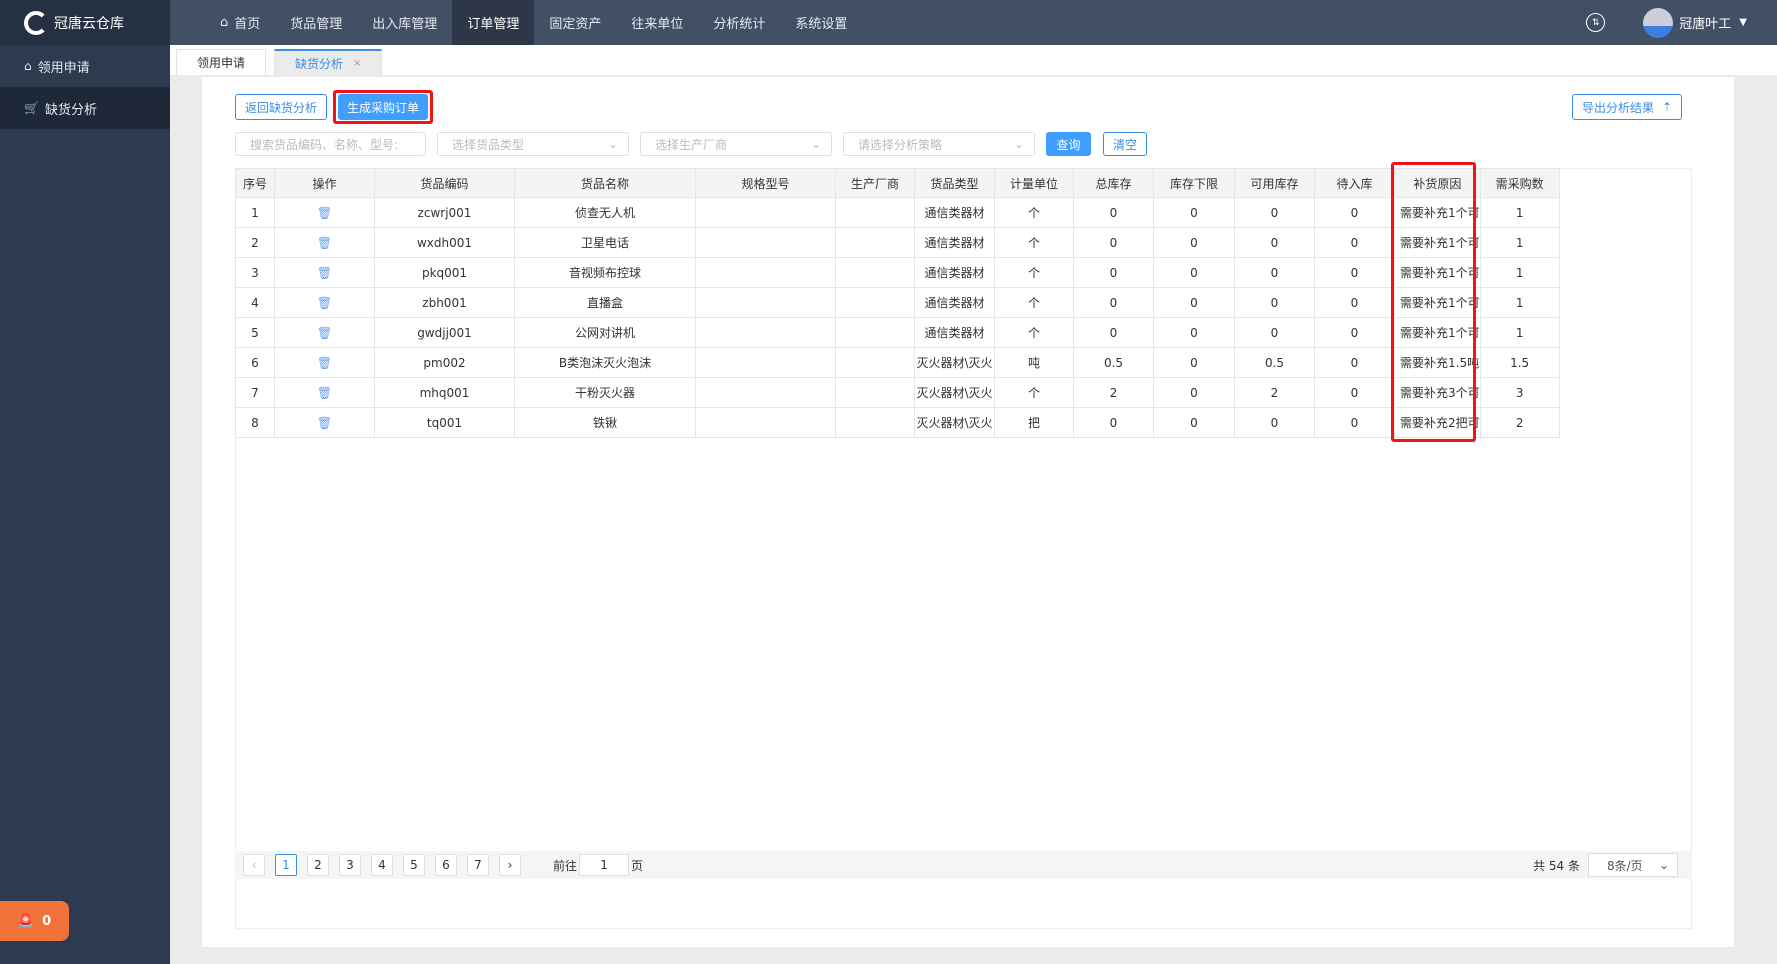 Image resolution: width=1777 pixels, height=964 pixels. Describe the element at coordinates (1627, 107) in the screenshot. I see `export-button: 导出分析结果 ⇡` at that location.